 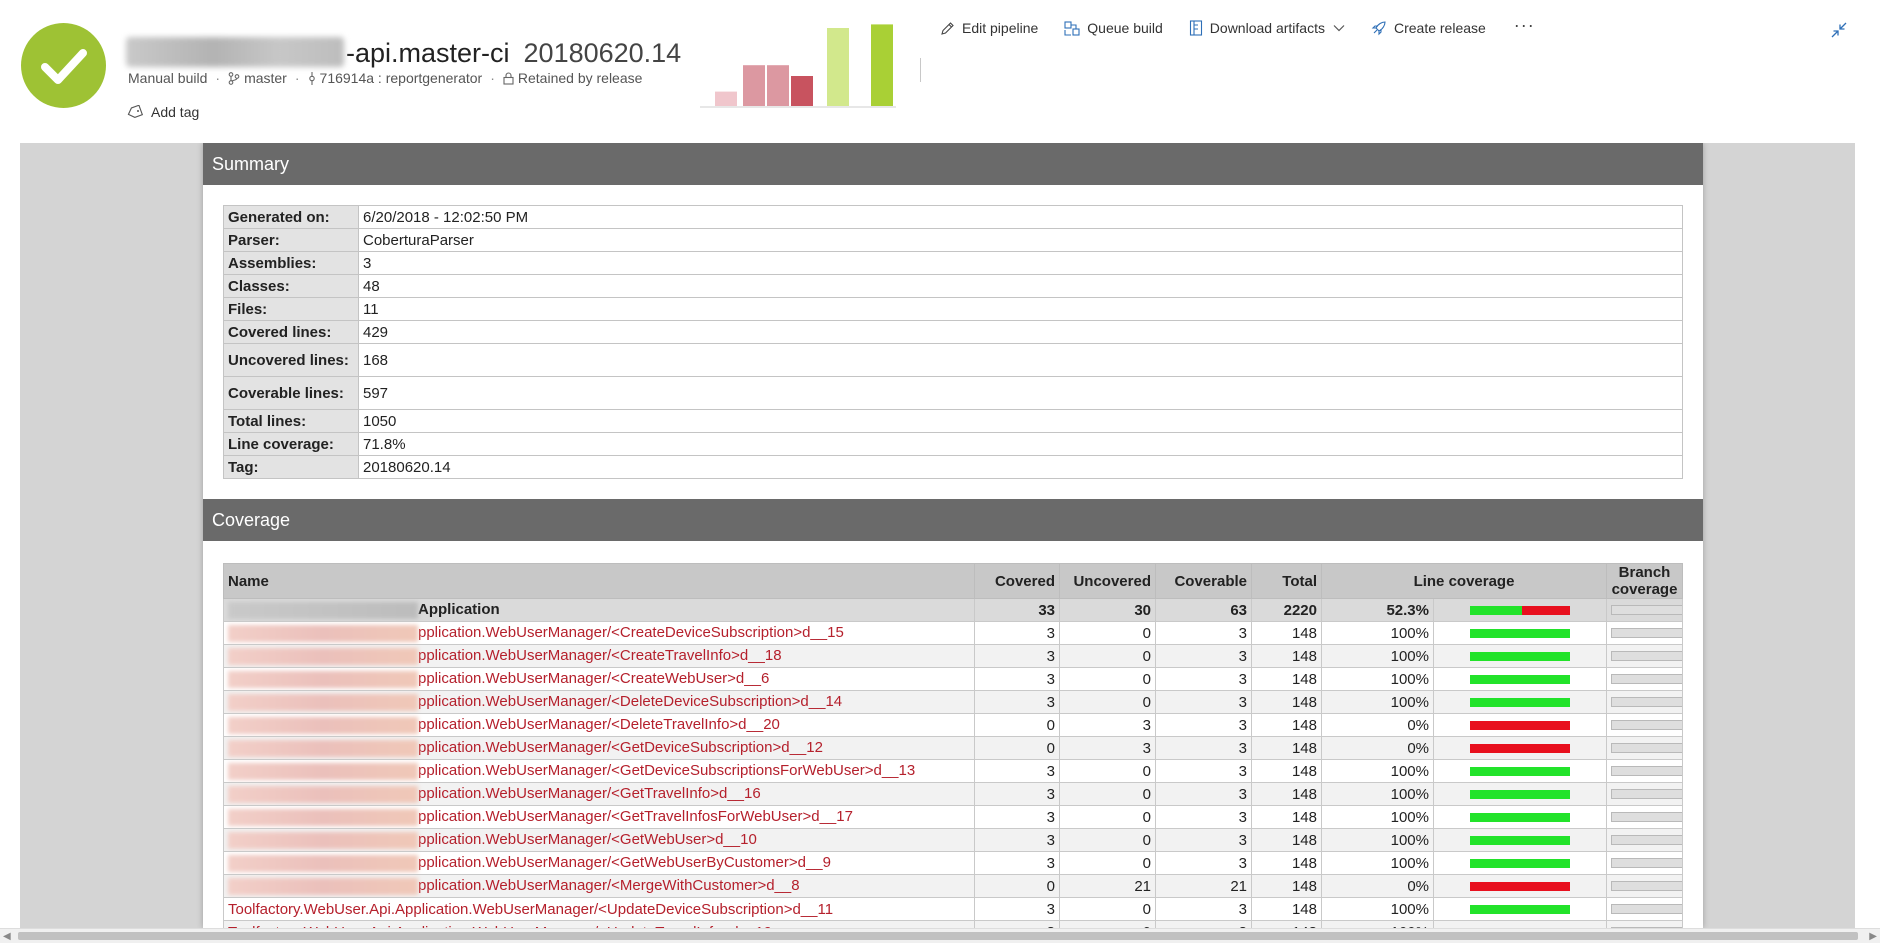 I want to click on edit-pipeline-button: Edit pipeline, so click(x=989, y=28).